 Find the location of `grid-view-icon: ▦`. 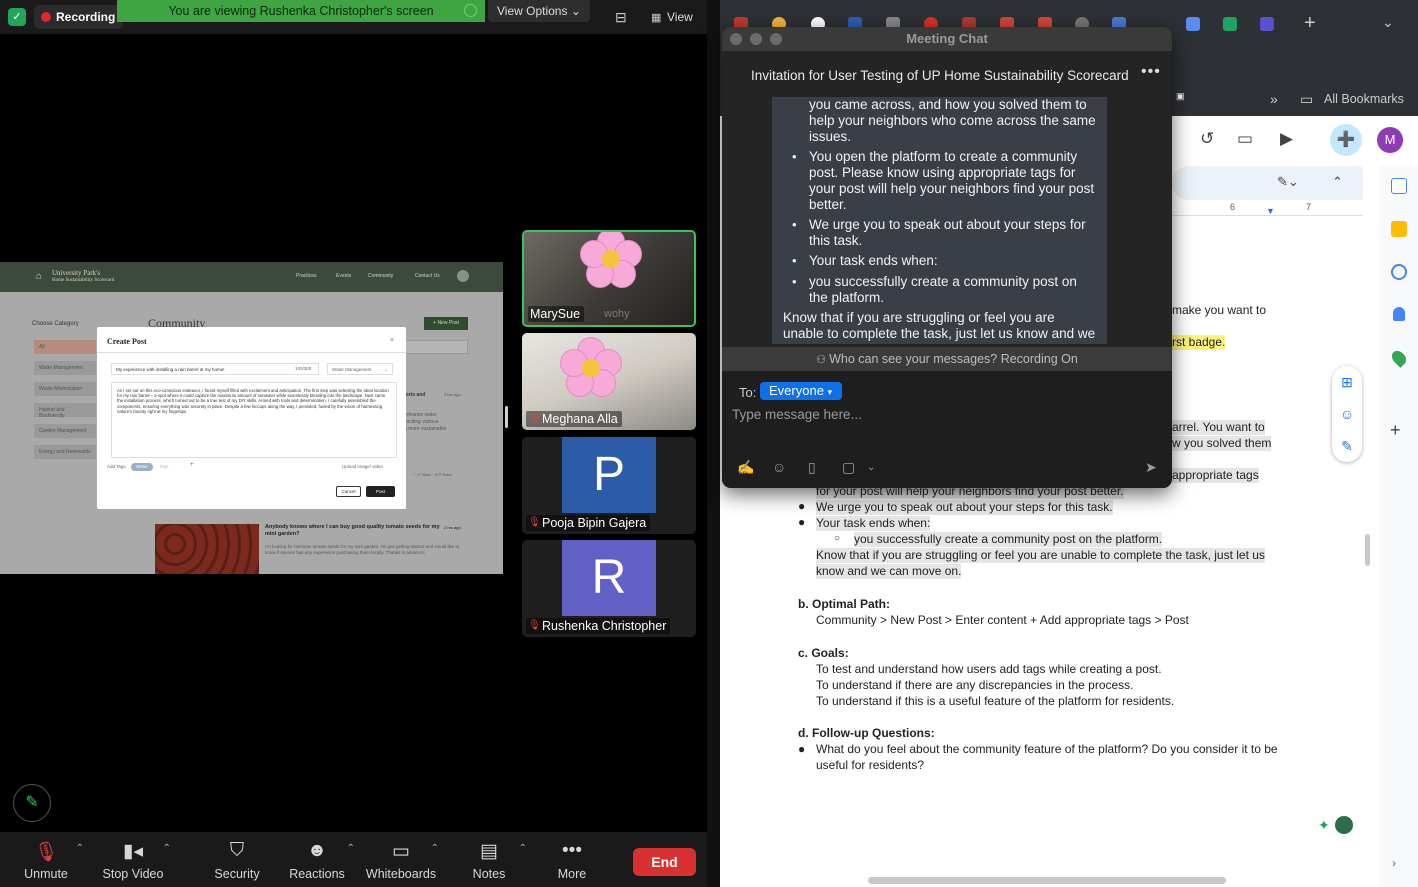

grid-view-icon: ▦ is located at coordinates (656, 17).